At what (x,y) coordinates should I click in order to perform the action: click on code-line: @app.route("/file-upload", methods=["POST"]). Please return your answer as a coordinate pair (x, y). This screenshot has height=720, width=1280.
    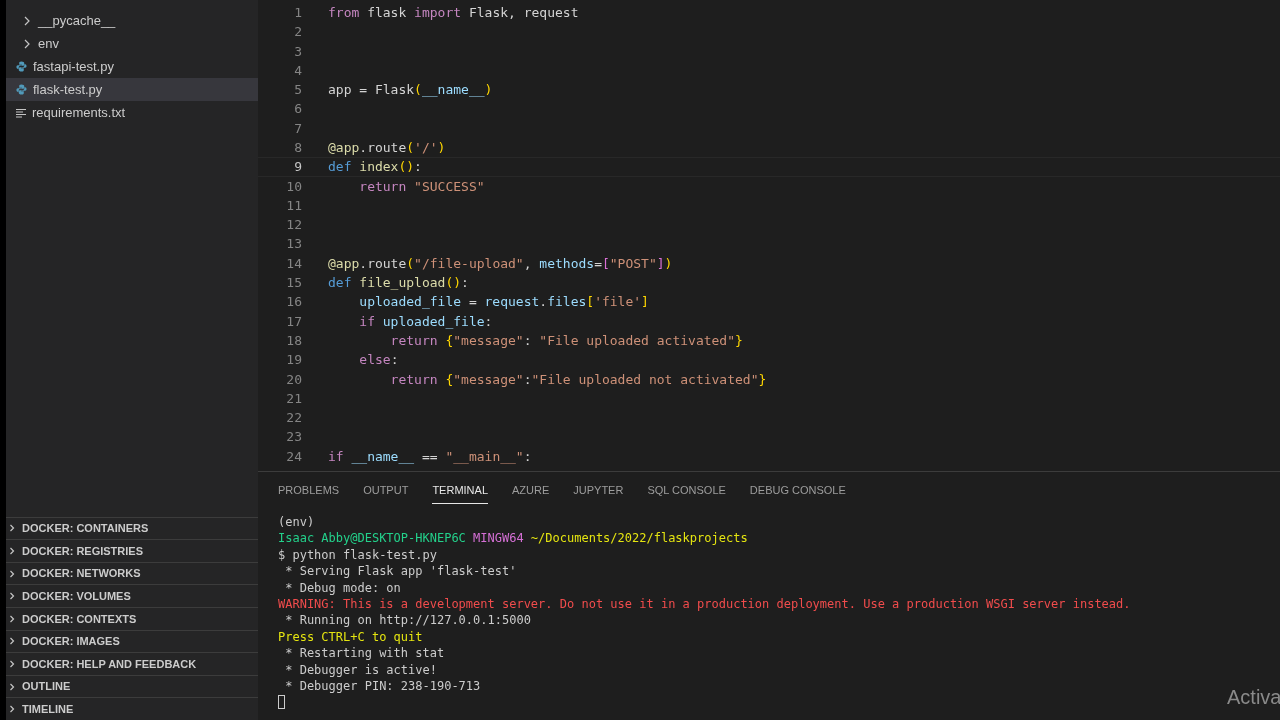
    Looking at the image, I should click on (500, 263).